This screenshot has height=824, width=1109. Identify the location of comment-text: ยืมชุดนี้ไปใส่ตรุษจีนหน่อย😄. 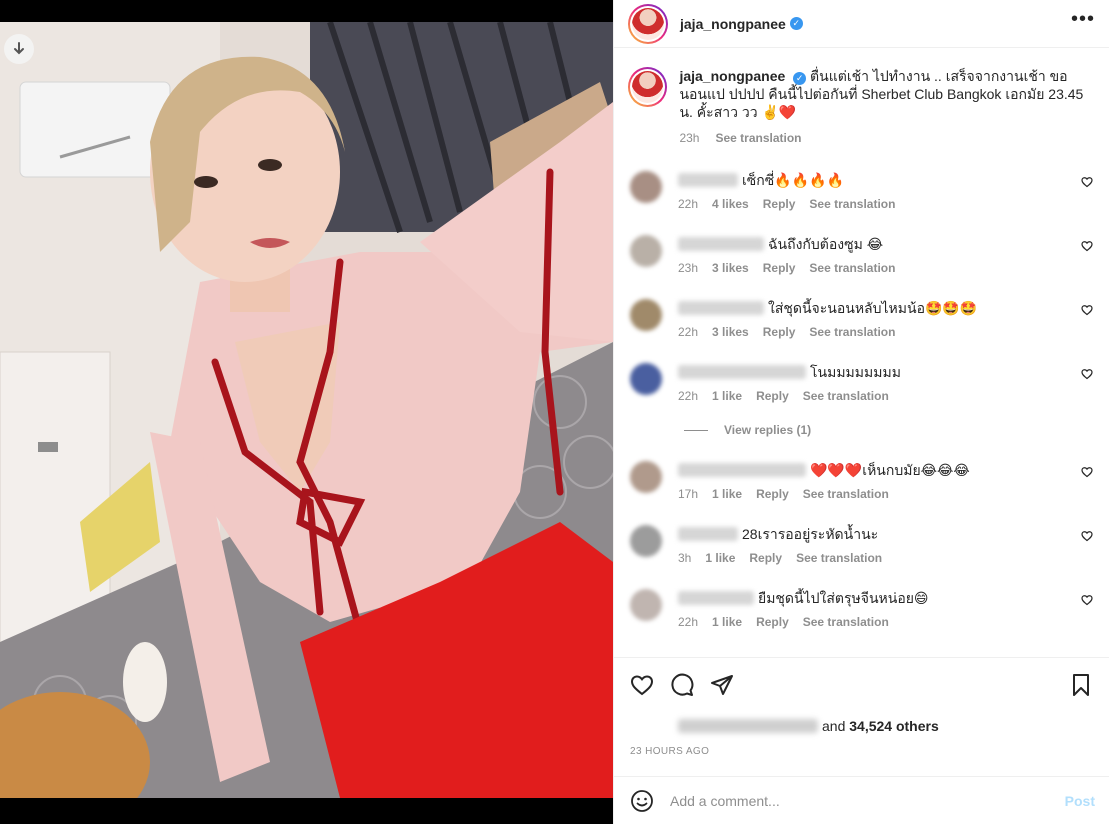
(843, 598).